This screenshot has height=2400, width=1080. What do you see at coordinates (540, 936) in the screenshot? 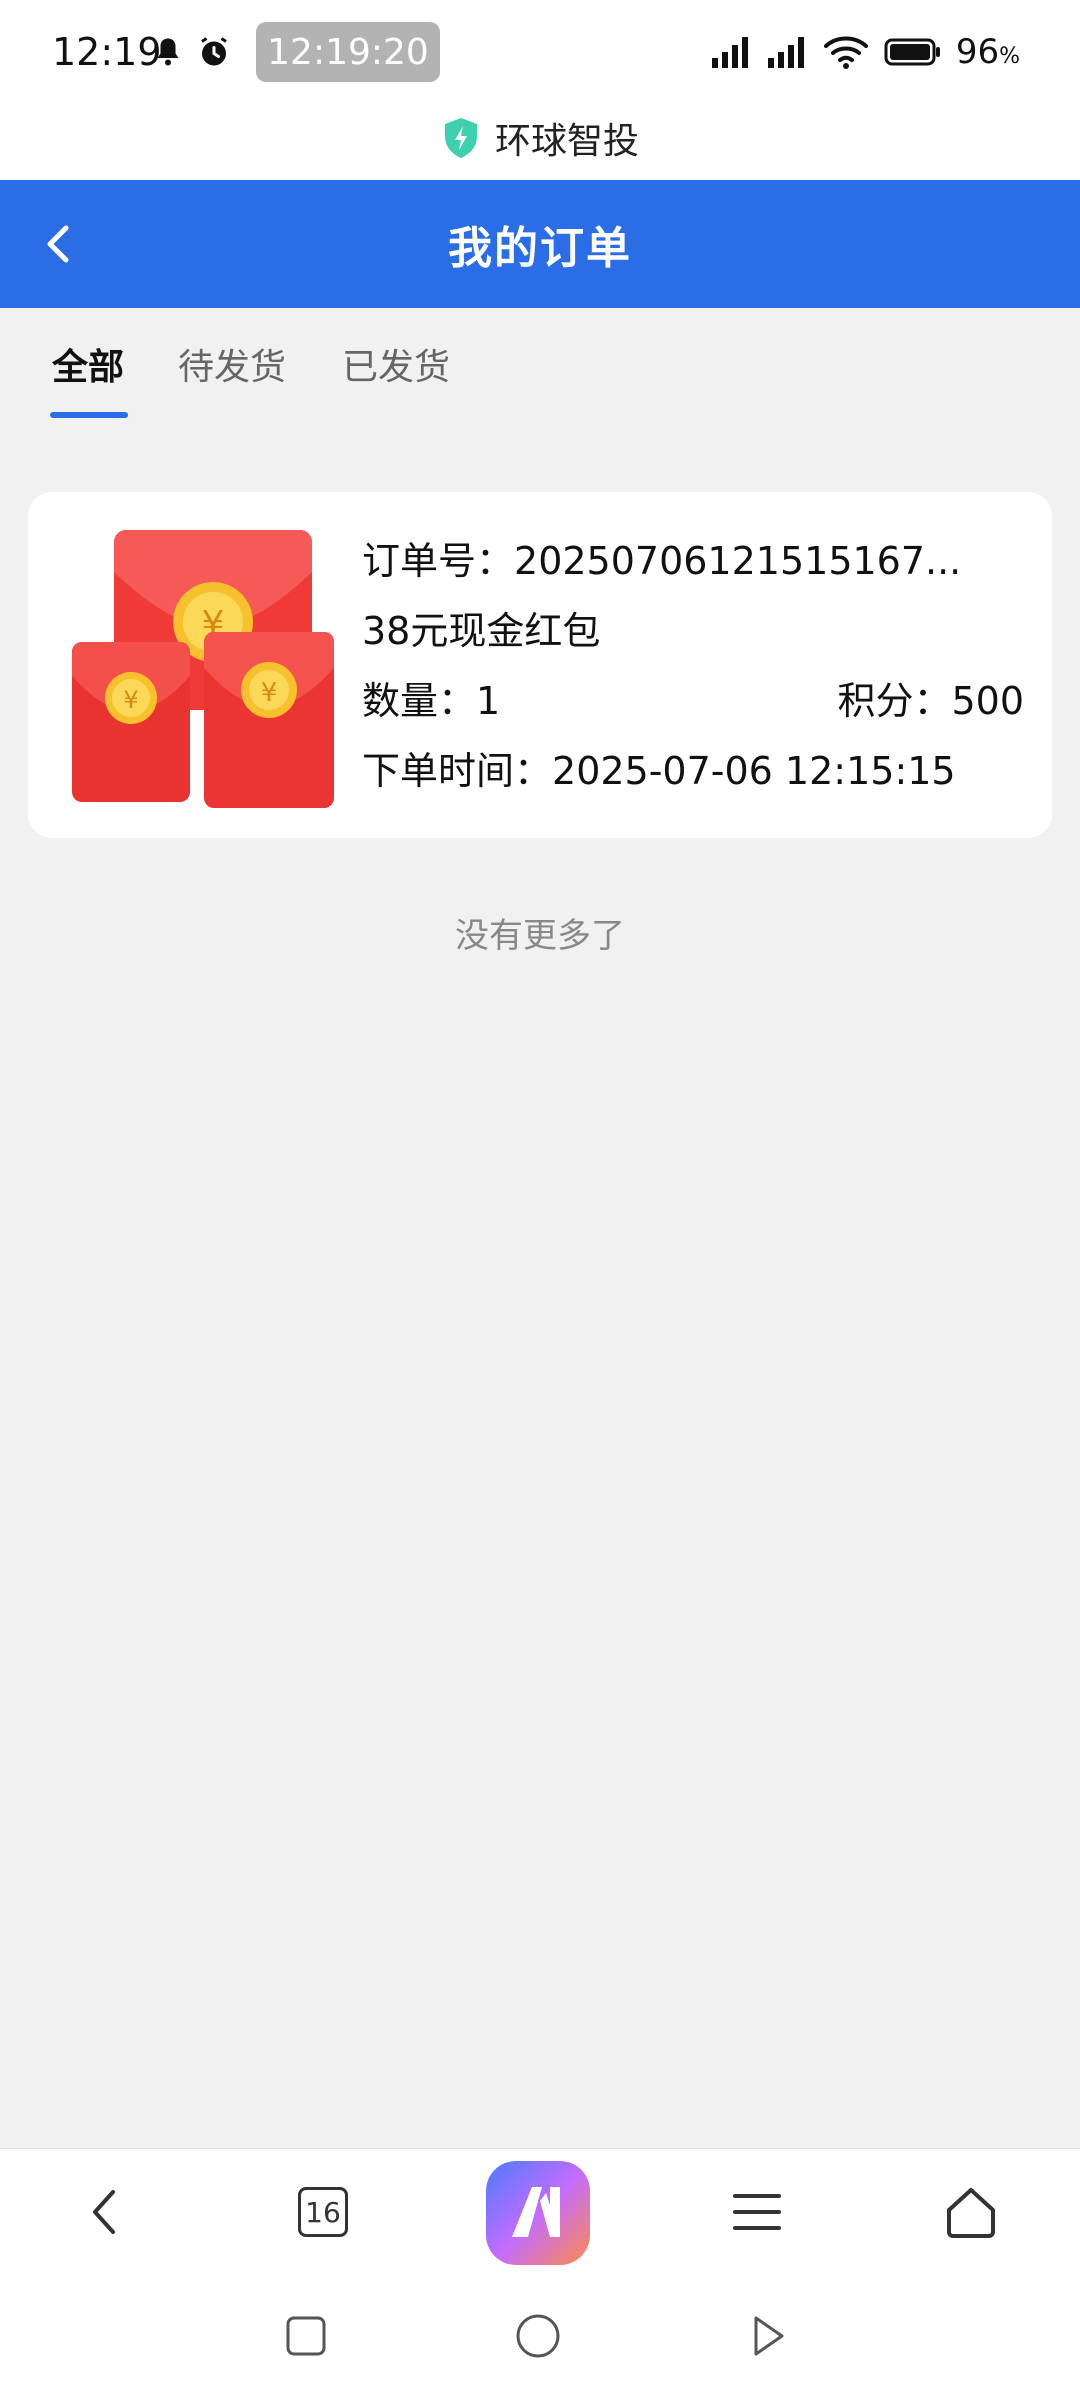
I see `list-end-text: 没有更多了` at bounding box center [540, 936].